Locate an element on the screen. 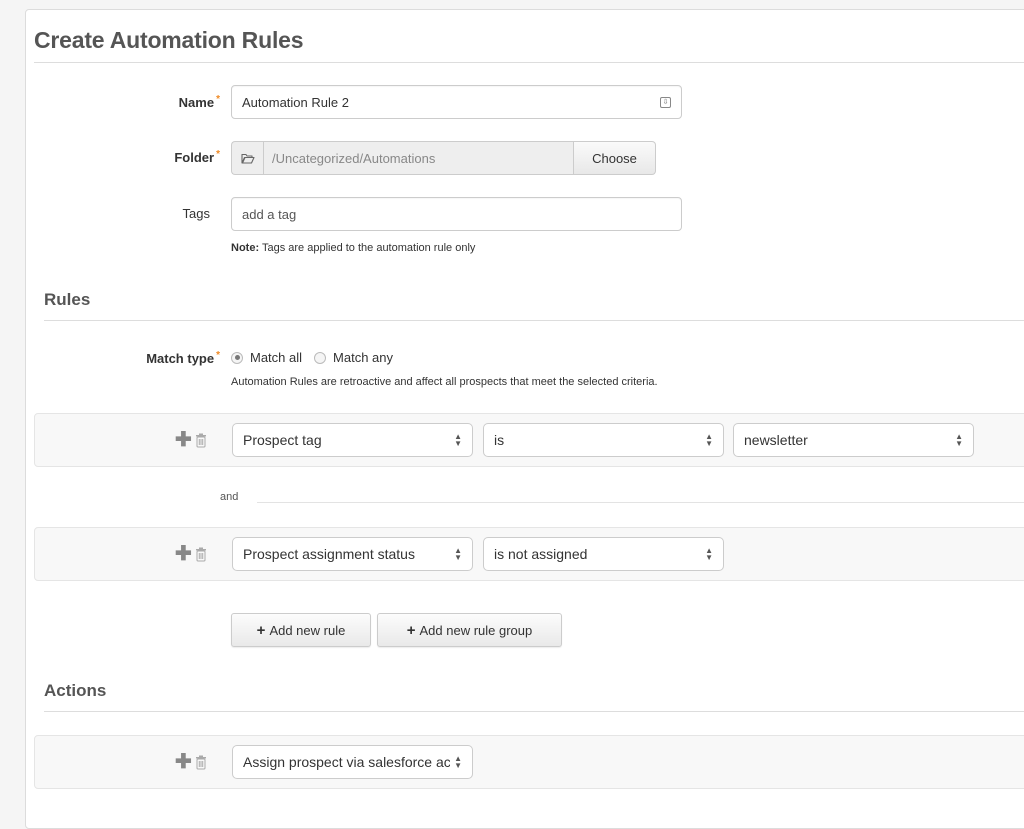 This screenshot has height=829, width=1024. action-row-controls: ✚ is located at coordinates (191, 762).